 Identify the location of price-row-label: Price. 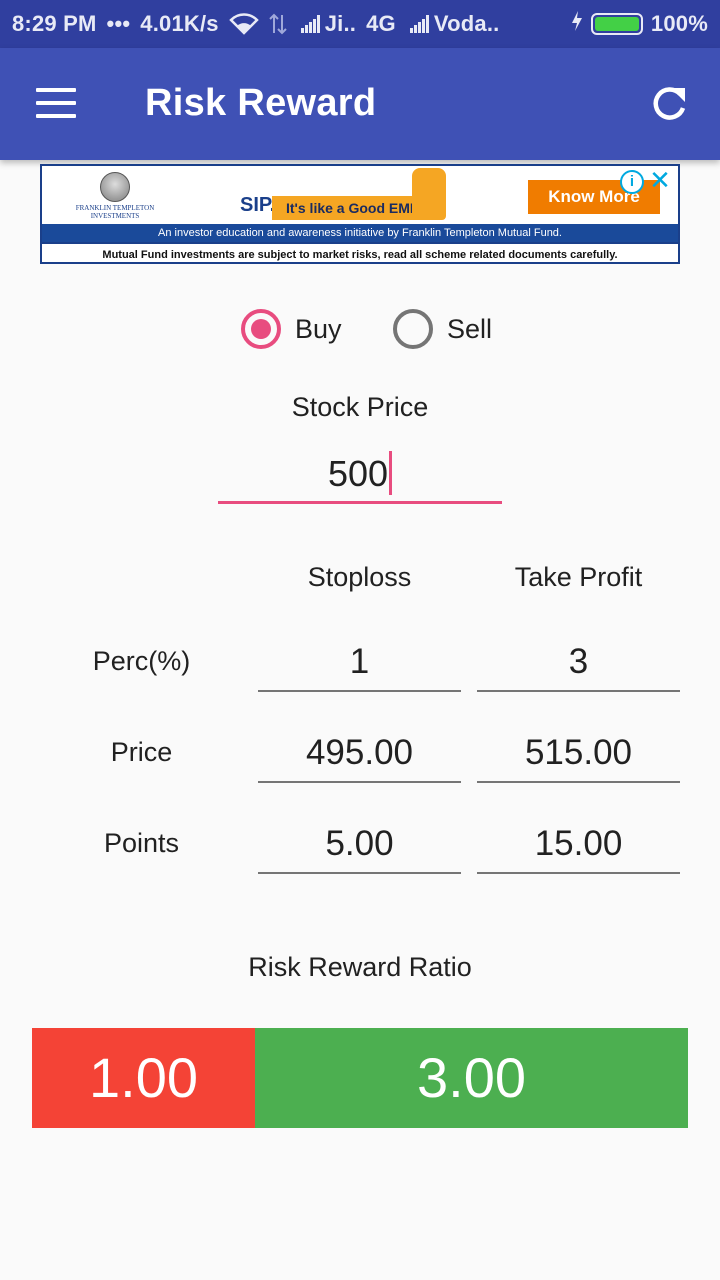
(141, 752).